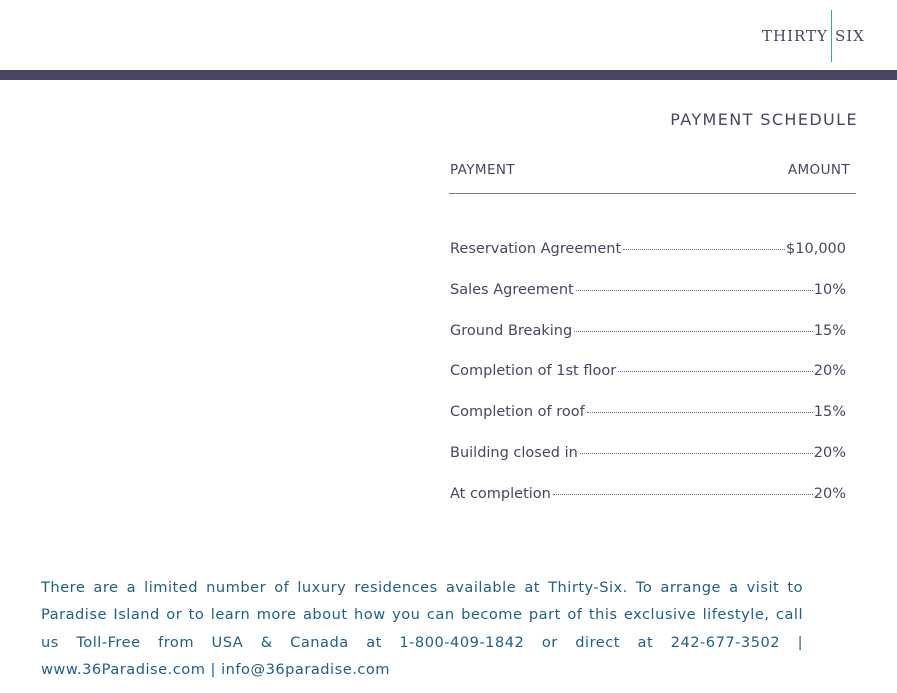 The image size is (897, 693). I want to click on payment-label: Building closed in, so click(514, 452).